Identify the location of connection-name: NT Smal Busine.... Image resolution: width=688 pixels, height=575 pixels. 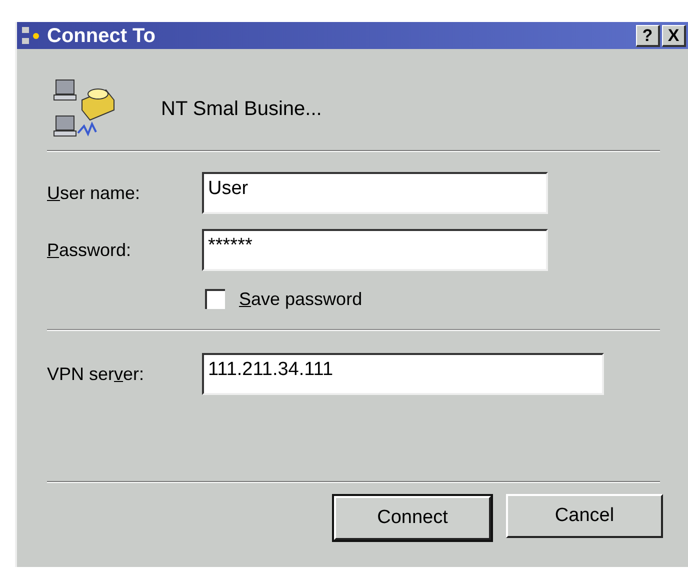
(241, 109).